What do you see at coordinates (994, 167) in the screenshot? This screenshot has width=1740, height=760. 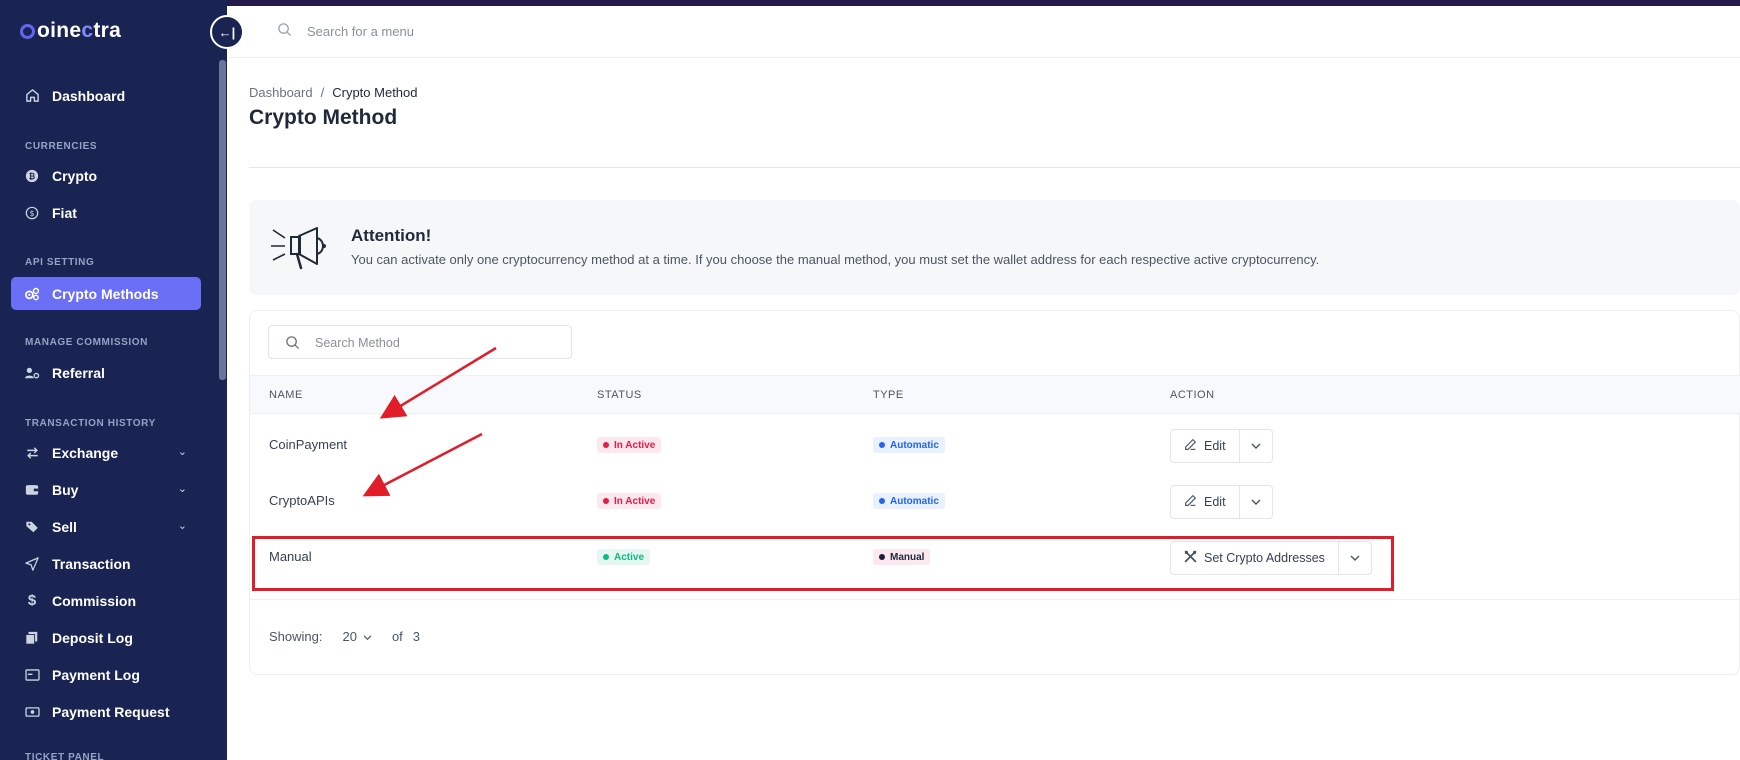 I see `divider` at bounding box center [994, 167].